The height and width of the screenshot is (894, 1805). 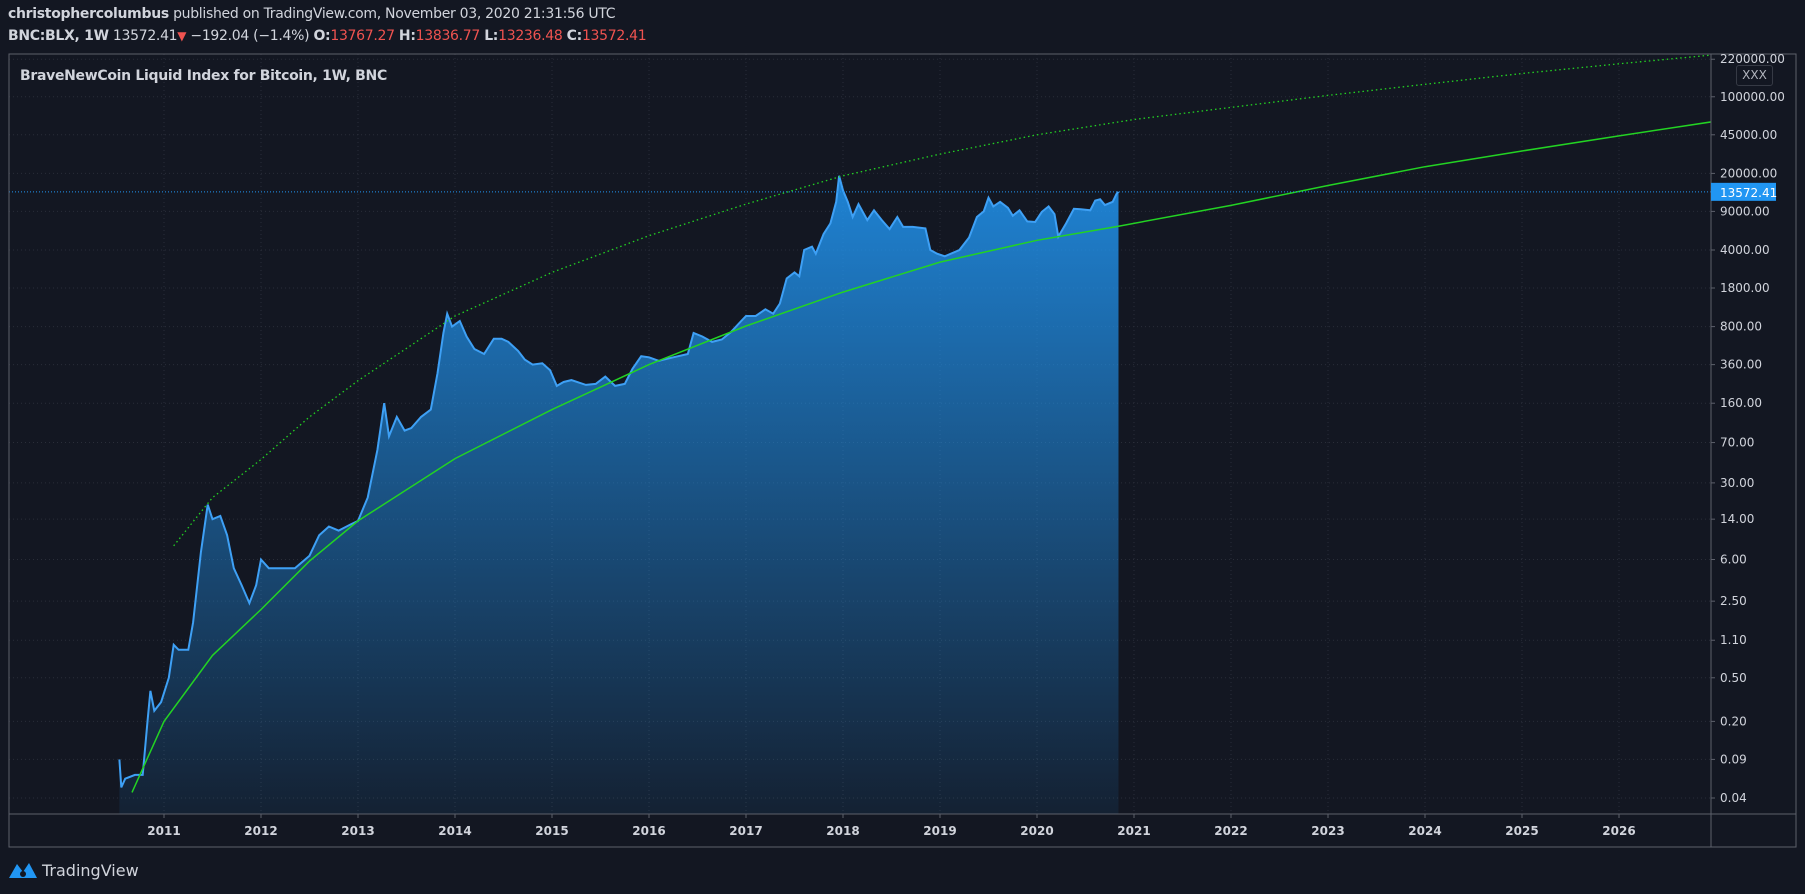 I want to click on price-axis-label: 0.04, so click(x=1733, y=798).